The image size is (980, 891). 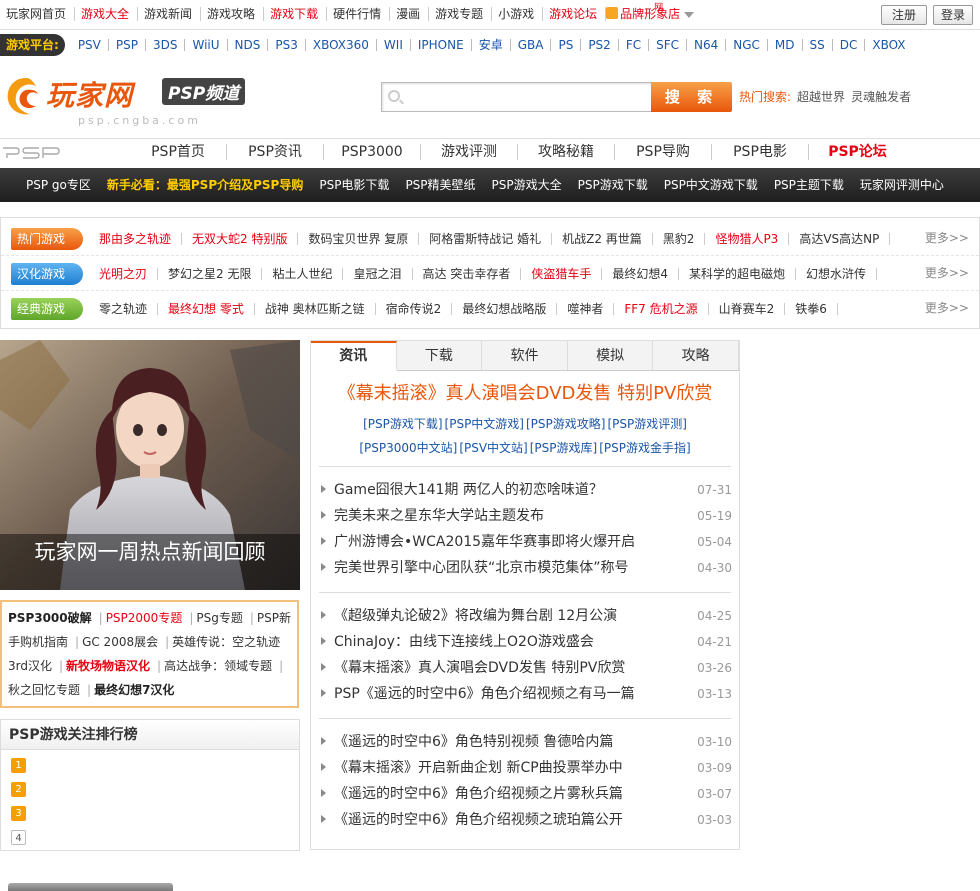 I want to click on game-link: 高达 突击幸存者, so click(x=467, y=273).